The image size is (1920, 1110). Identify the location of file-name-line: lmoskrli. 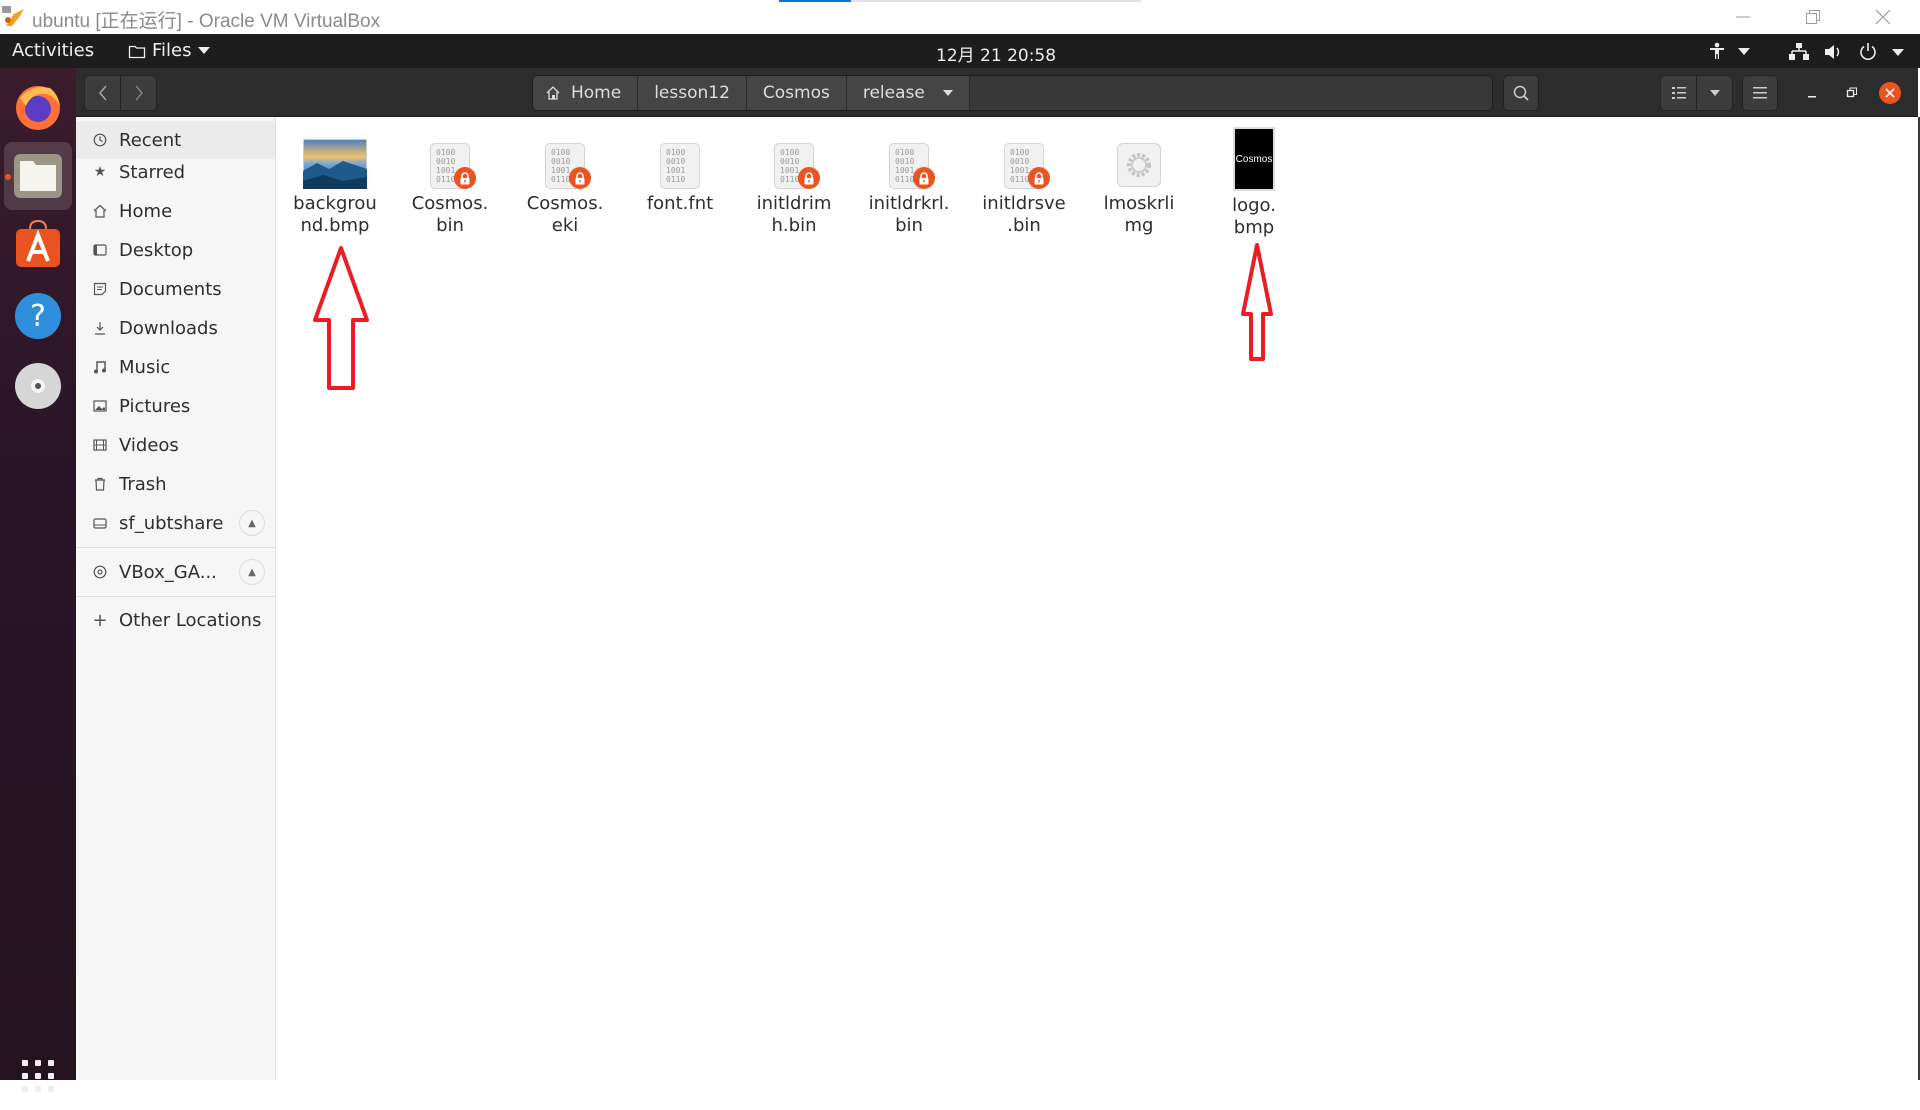
(1139, 203).